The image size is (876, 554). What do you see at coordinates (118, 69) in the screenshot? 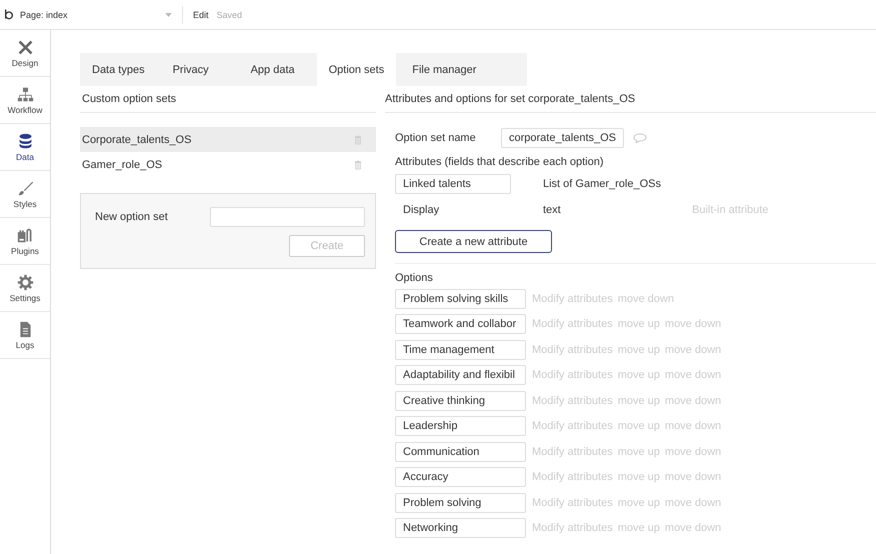
I see `tab: Data types` at bounding box center [118, 69].